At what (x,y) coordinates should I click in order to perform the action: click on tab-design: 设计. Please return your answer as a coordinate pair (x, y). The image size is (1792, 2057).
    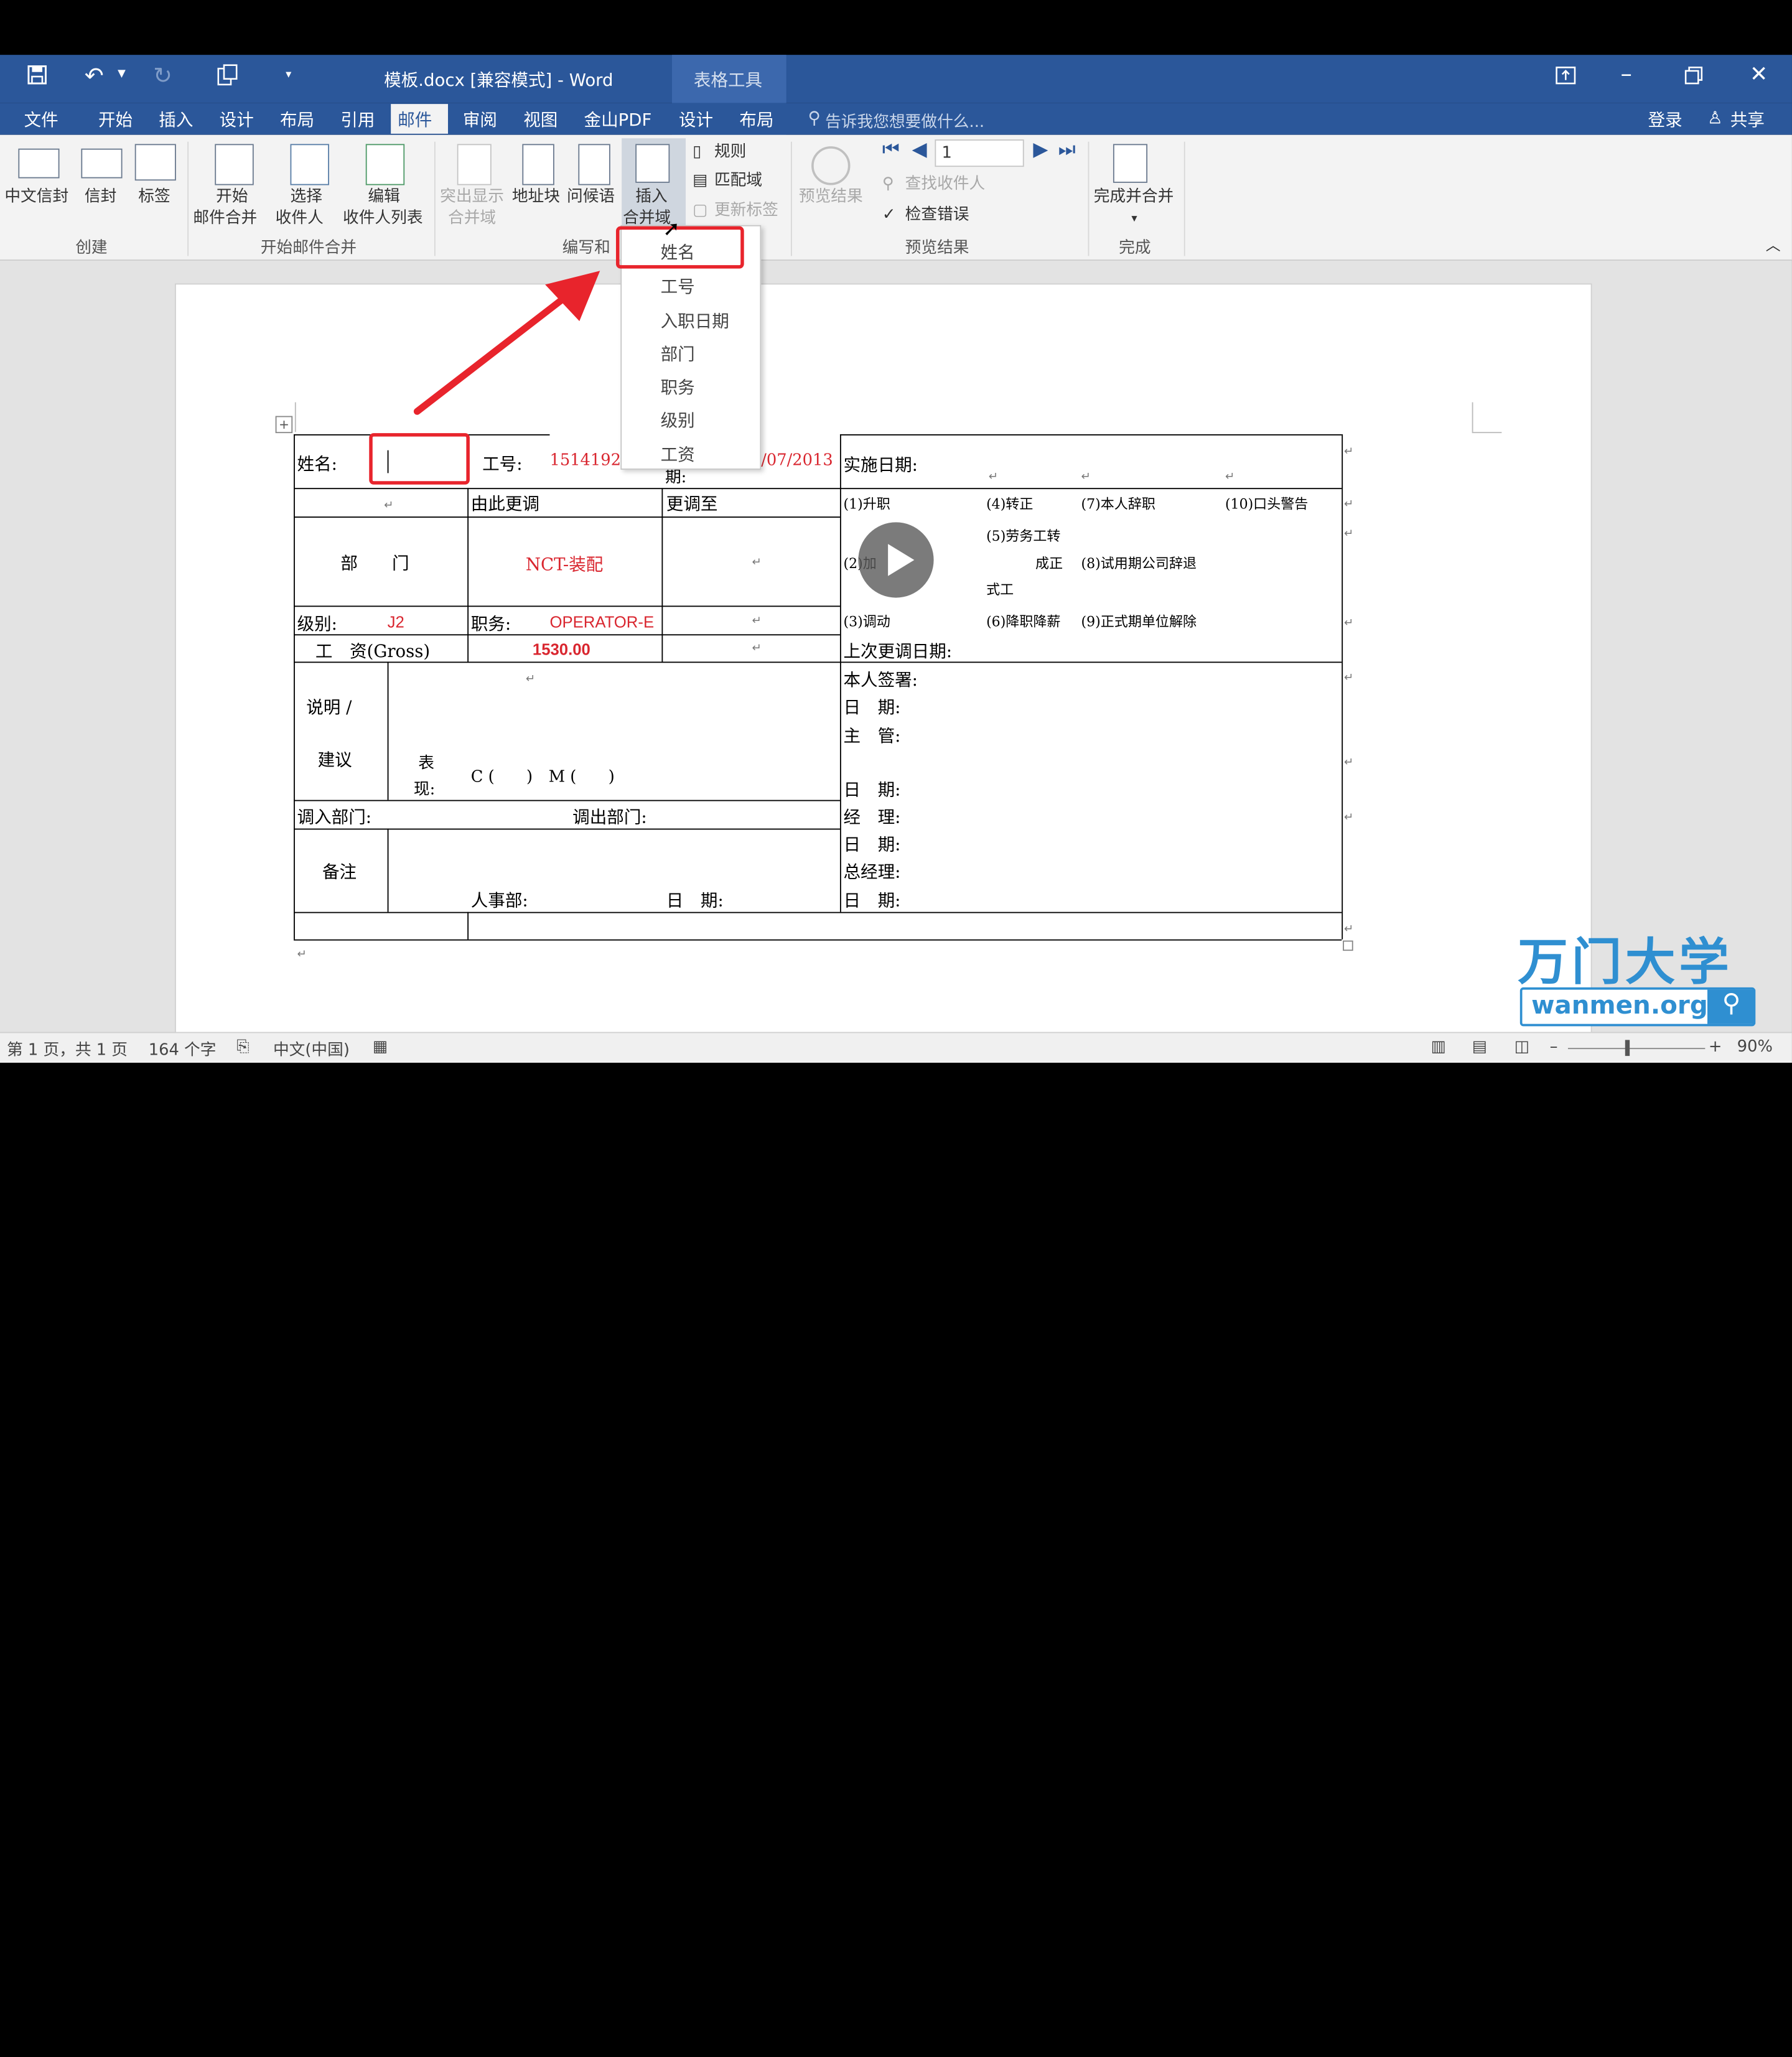
    Looking at the image, I should click on (237, 119).